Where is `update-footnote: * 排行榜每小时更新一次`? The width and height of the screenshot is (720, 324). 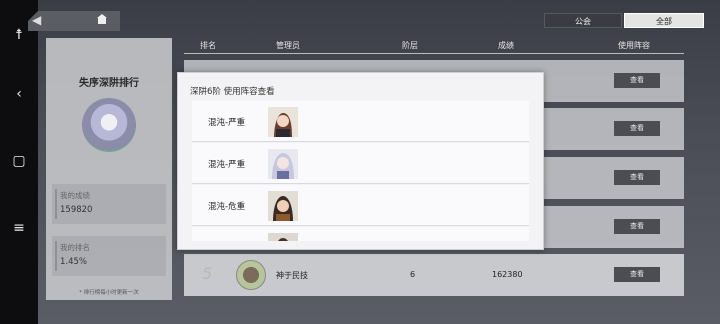
update-footnote: * 排行榜每小时更新一次 is located at coordinates (109, 293).